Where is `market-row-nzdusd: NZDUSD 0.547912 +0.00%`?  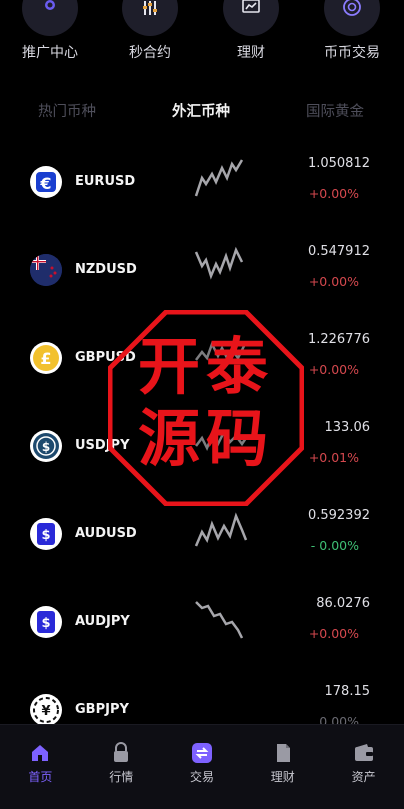
market-row-nzdusd: NZDUSD 0.547912 +0.00% is located at coordinates (202, 270).